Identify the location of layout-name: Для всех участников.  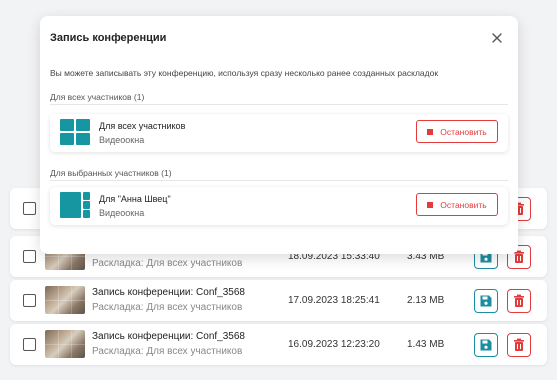
(142, 126).